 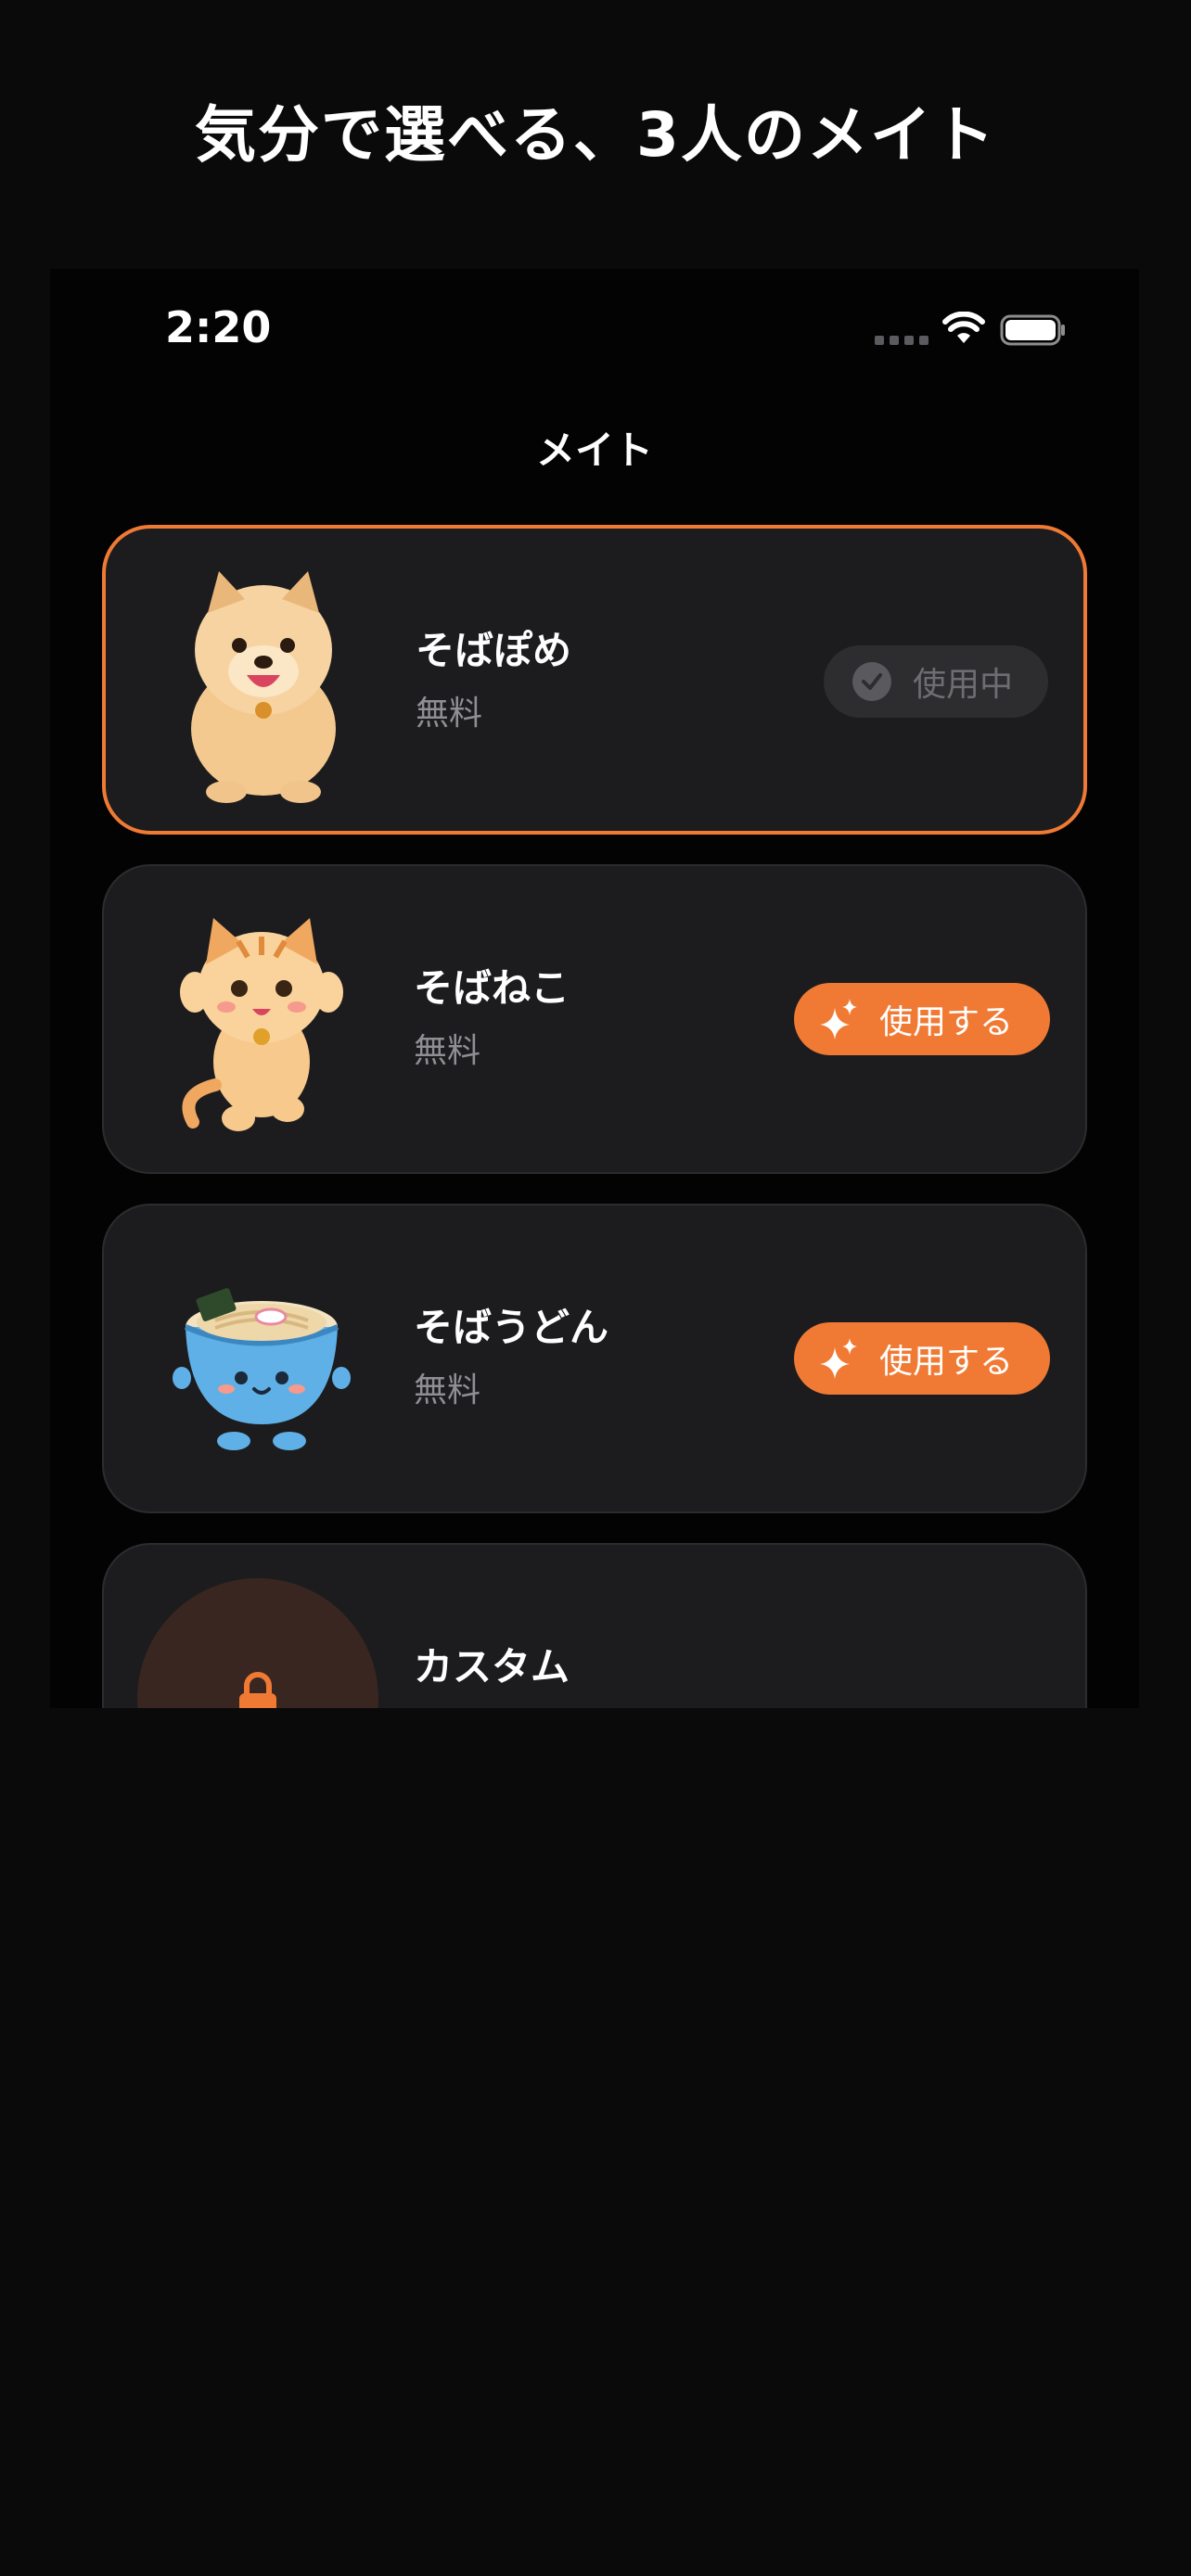 What do you see at coordinates (512, 1327) in the screenshot?
I see `mate-name: そばうどん` at bounding box center [512, 1327].